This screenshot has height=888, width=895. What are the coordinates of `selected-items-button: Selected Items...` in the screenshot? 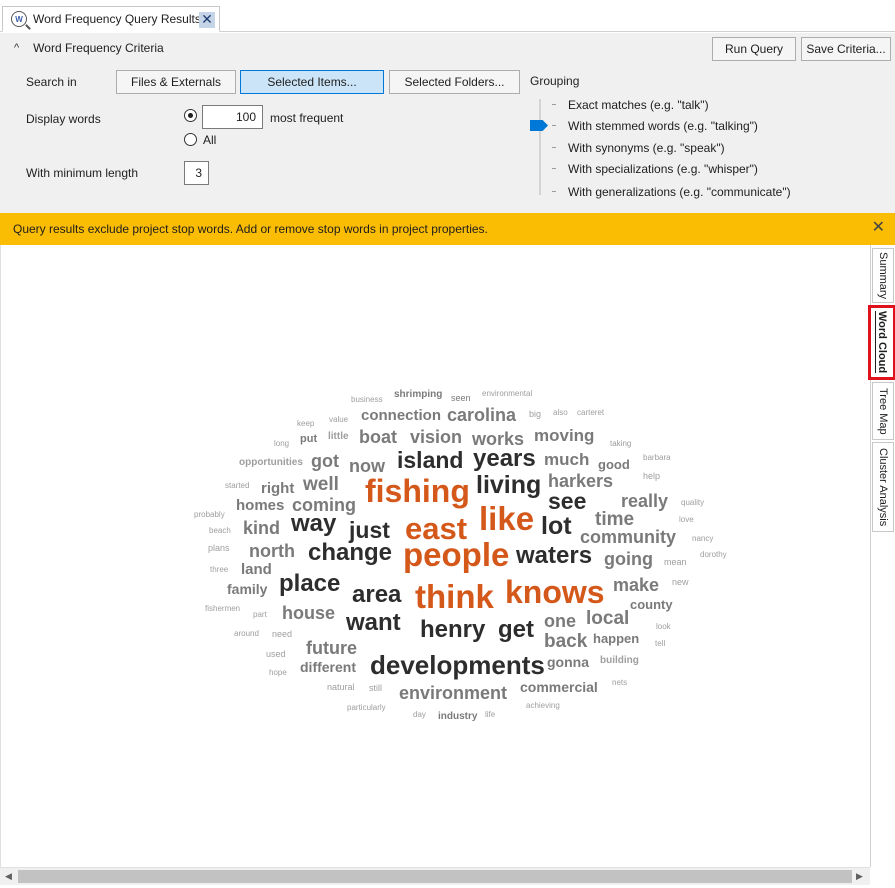 It's located at (312, 82).